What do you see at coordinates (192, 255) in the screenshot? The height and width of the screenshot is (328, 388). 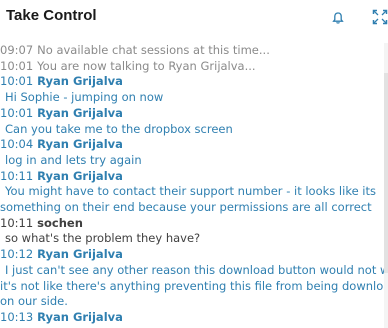 I see `message-header: 10:12 Ryan Grijalva` at bounding box center [192, 255].